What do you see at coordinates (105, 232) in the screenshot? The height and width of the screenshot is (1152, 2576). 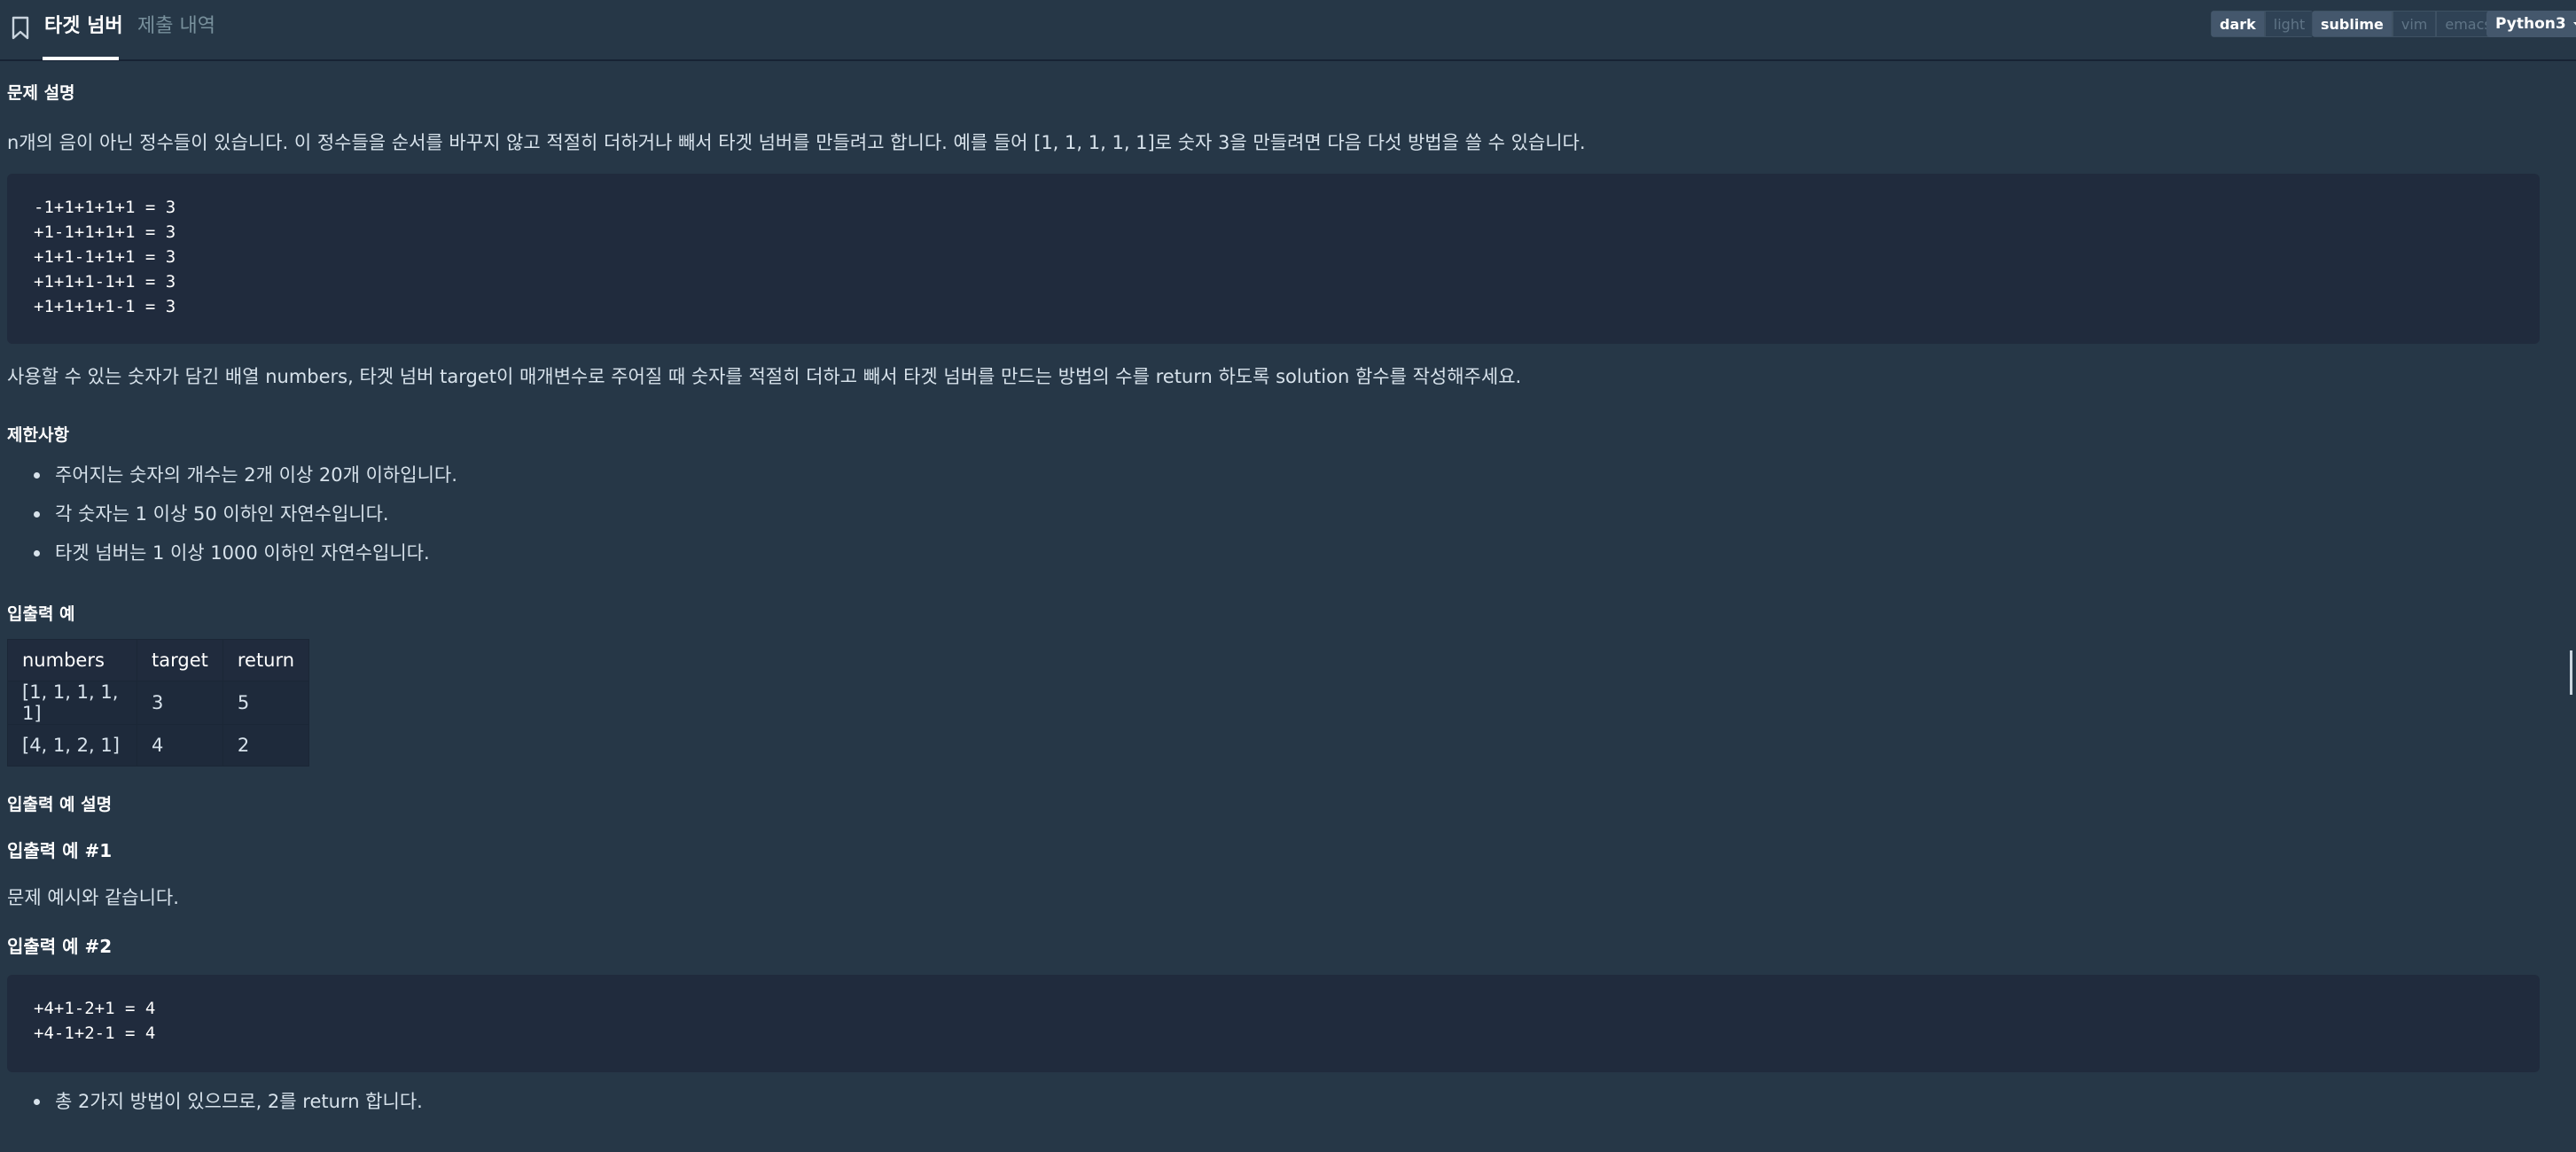 I see `code-line: +1-1+1+1+1 = 3` at bounding box center [105, 232].